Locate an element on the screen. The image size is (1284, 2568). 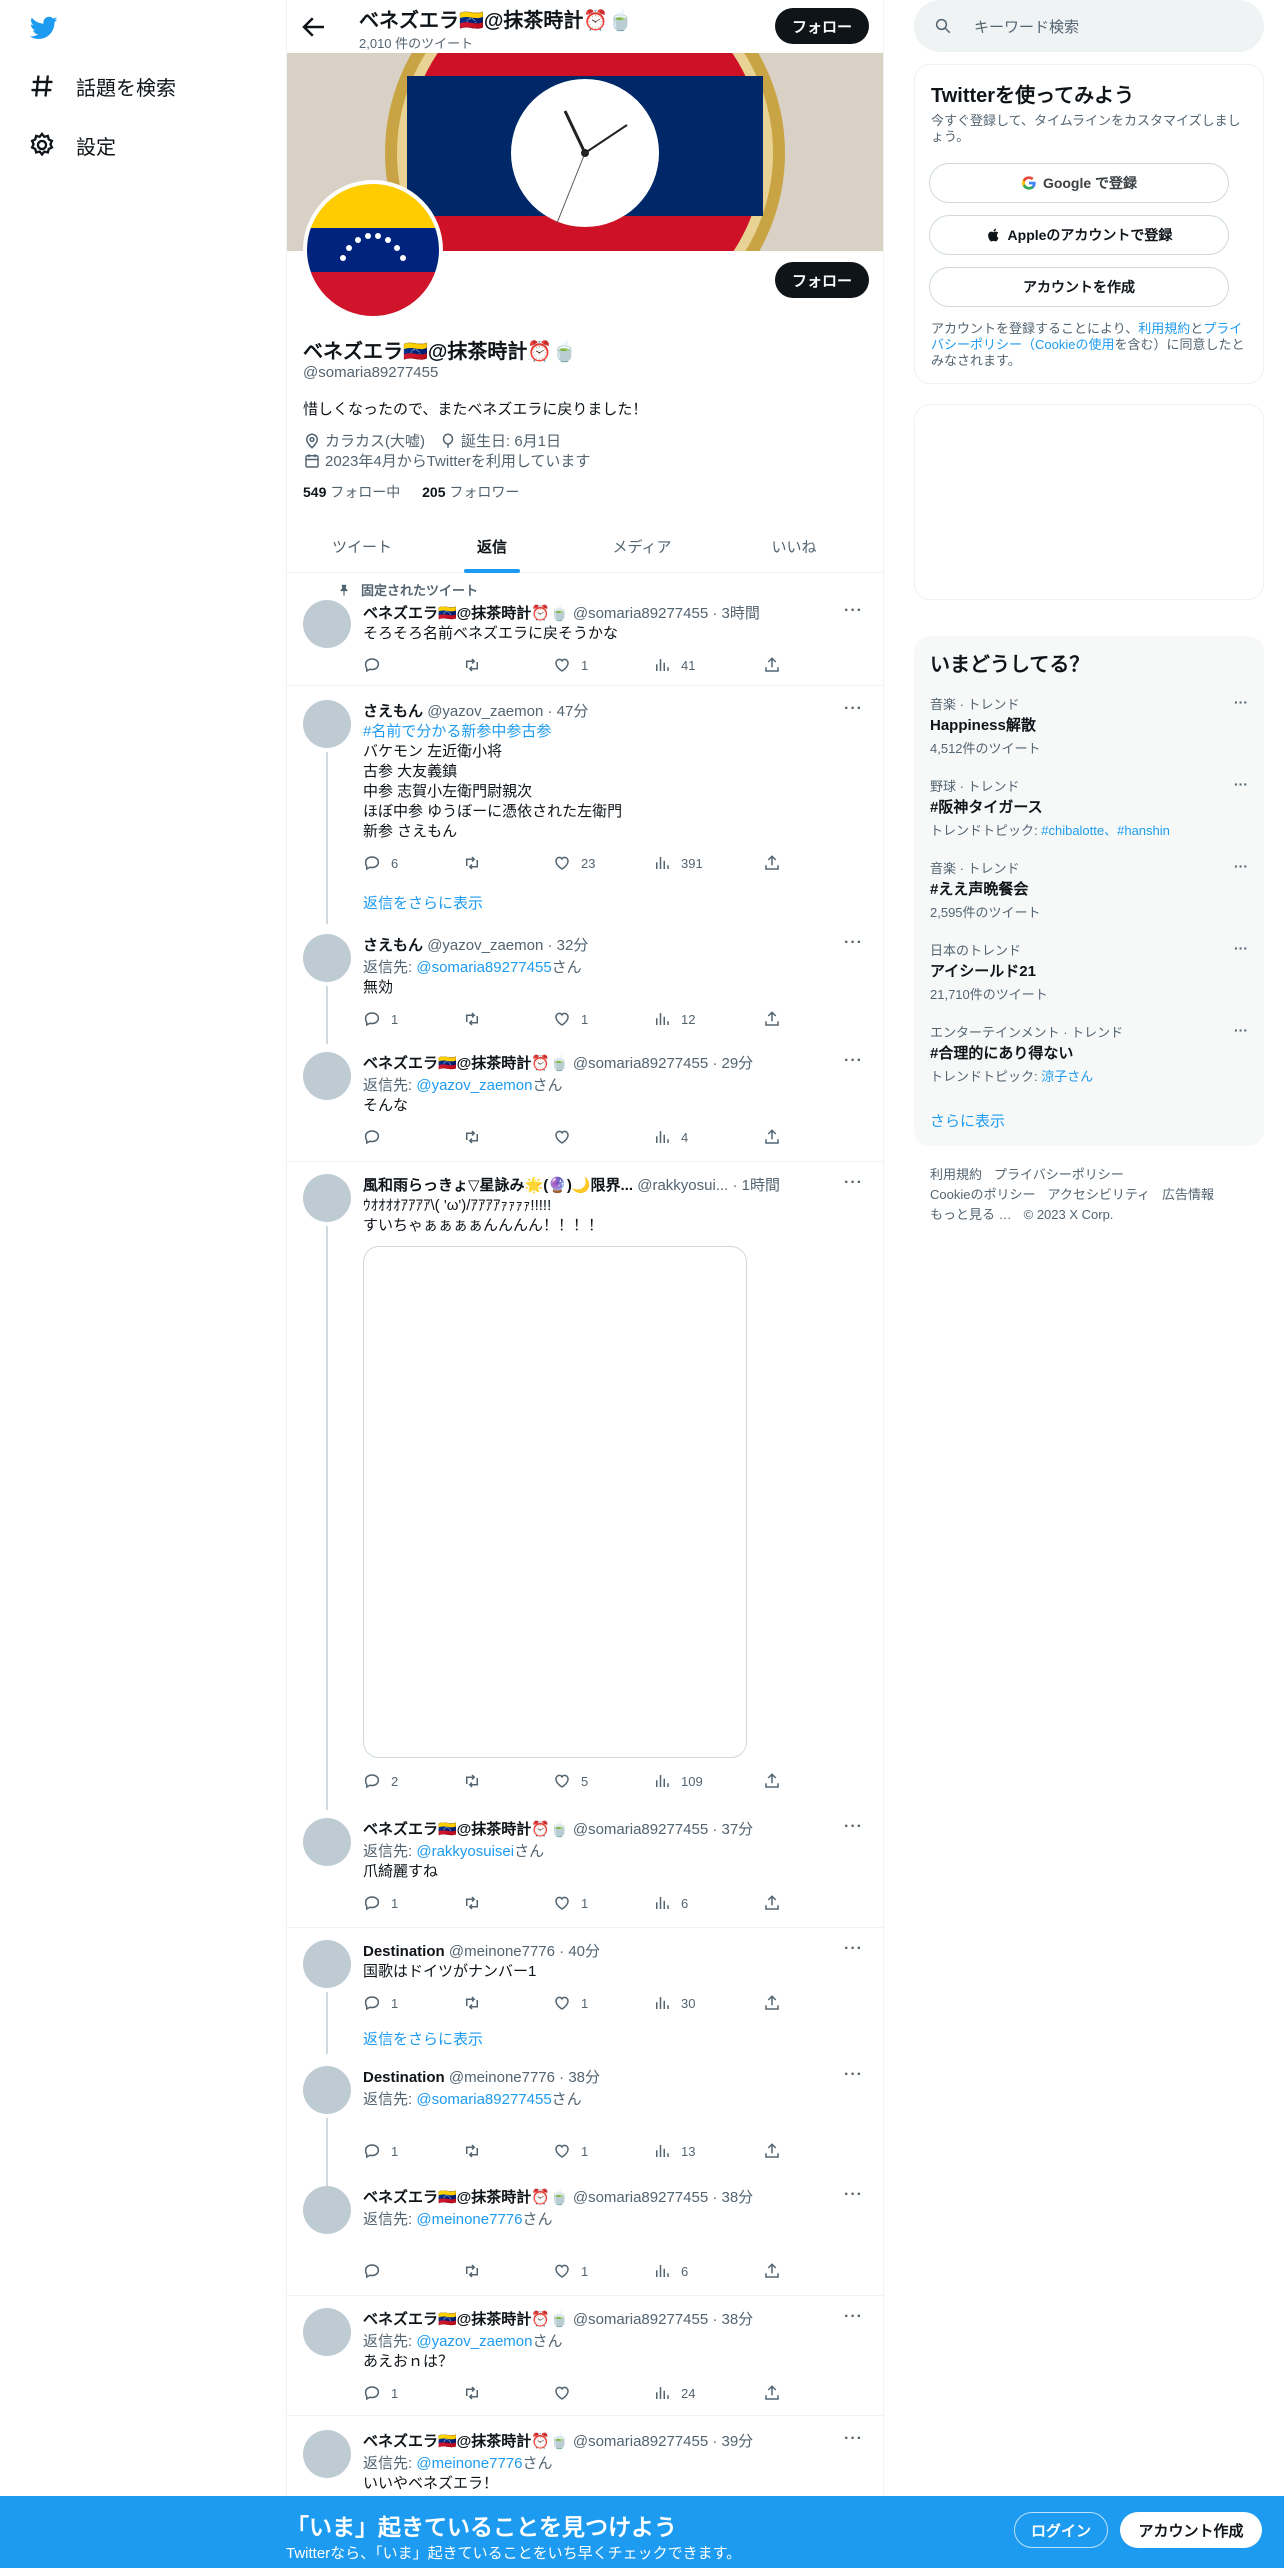
twitter-bird-icon is located at coordinates (44, 28).